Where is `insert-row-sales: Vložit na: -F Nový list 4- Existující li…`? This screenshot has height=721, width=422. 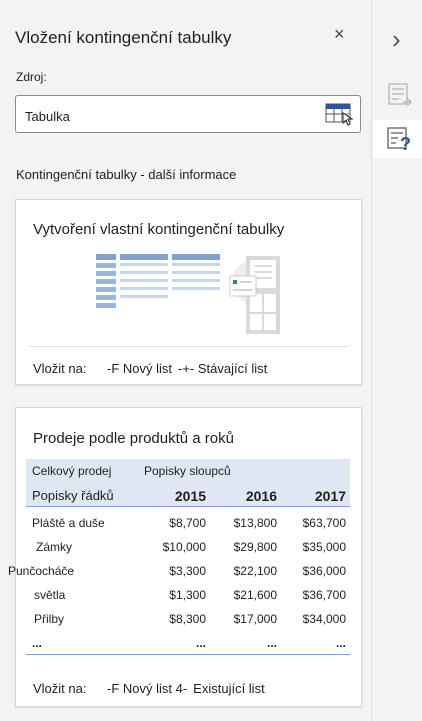 insert-row-sales: Vložit na: -F Nový list 4- Existující li… is located at coordinates (152, 688).